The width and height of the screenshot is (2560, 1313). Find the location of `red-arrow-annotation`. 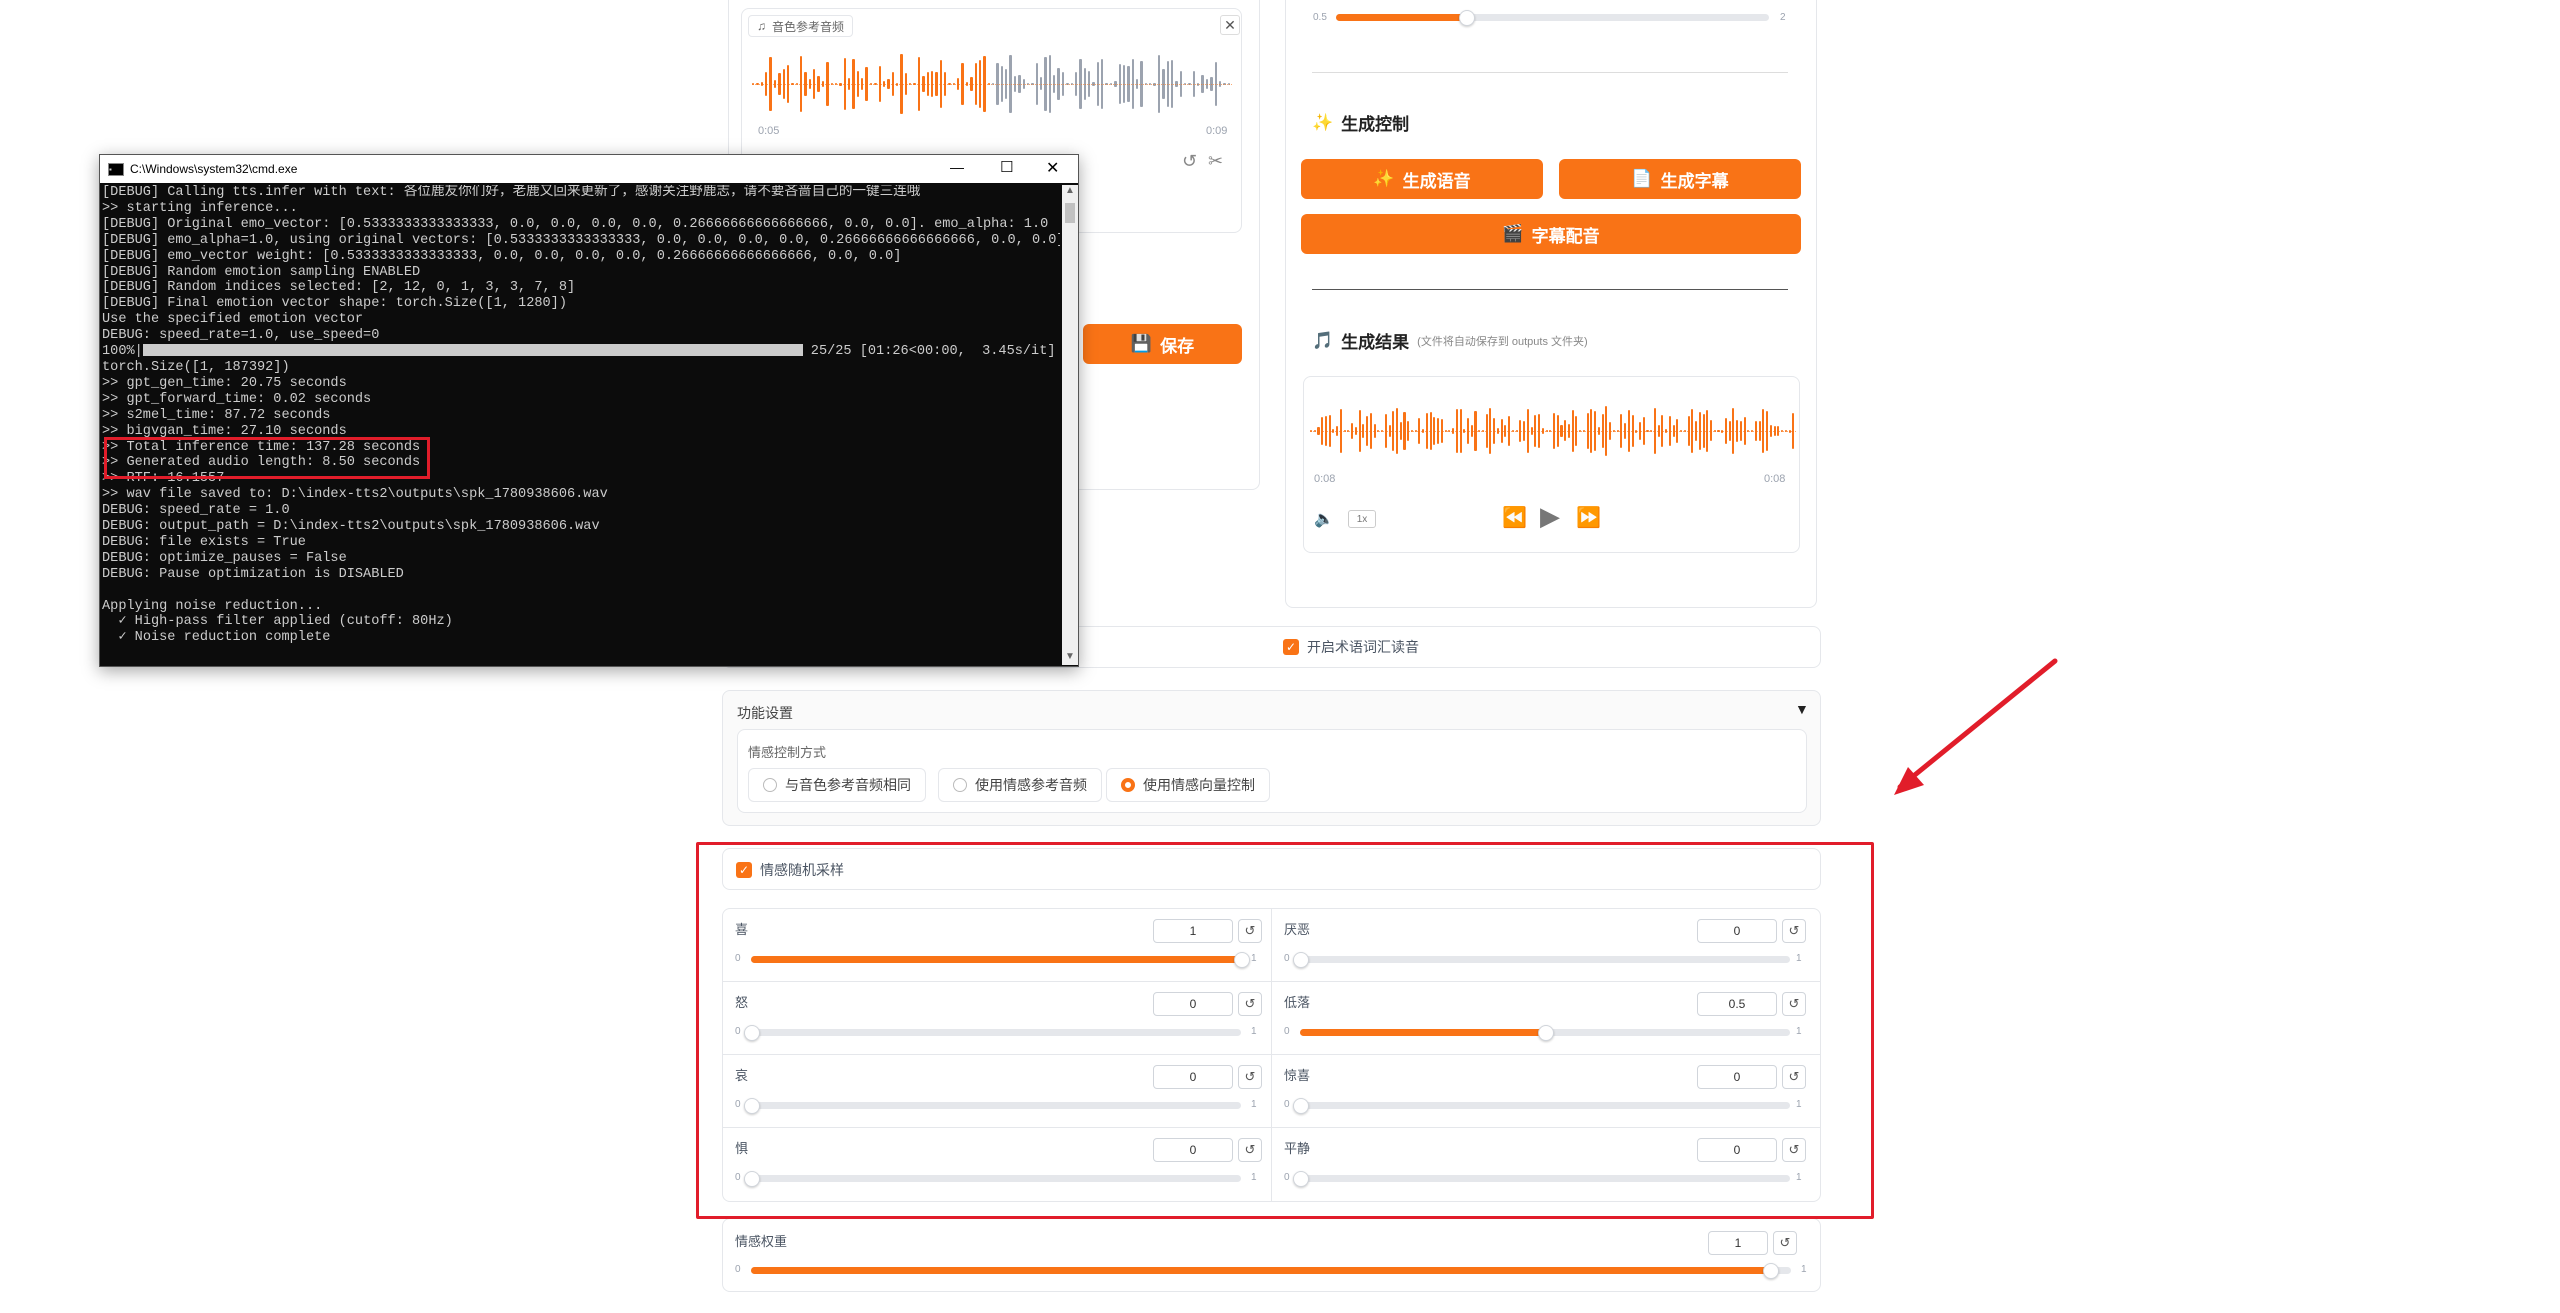

red-arrow-annotation is located at coordinates (1976, 726).